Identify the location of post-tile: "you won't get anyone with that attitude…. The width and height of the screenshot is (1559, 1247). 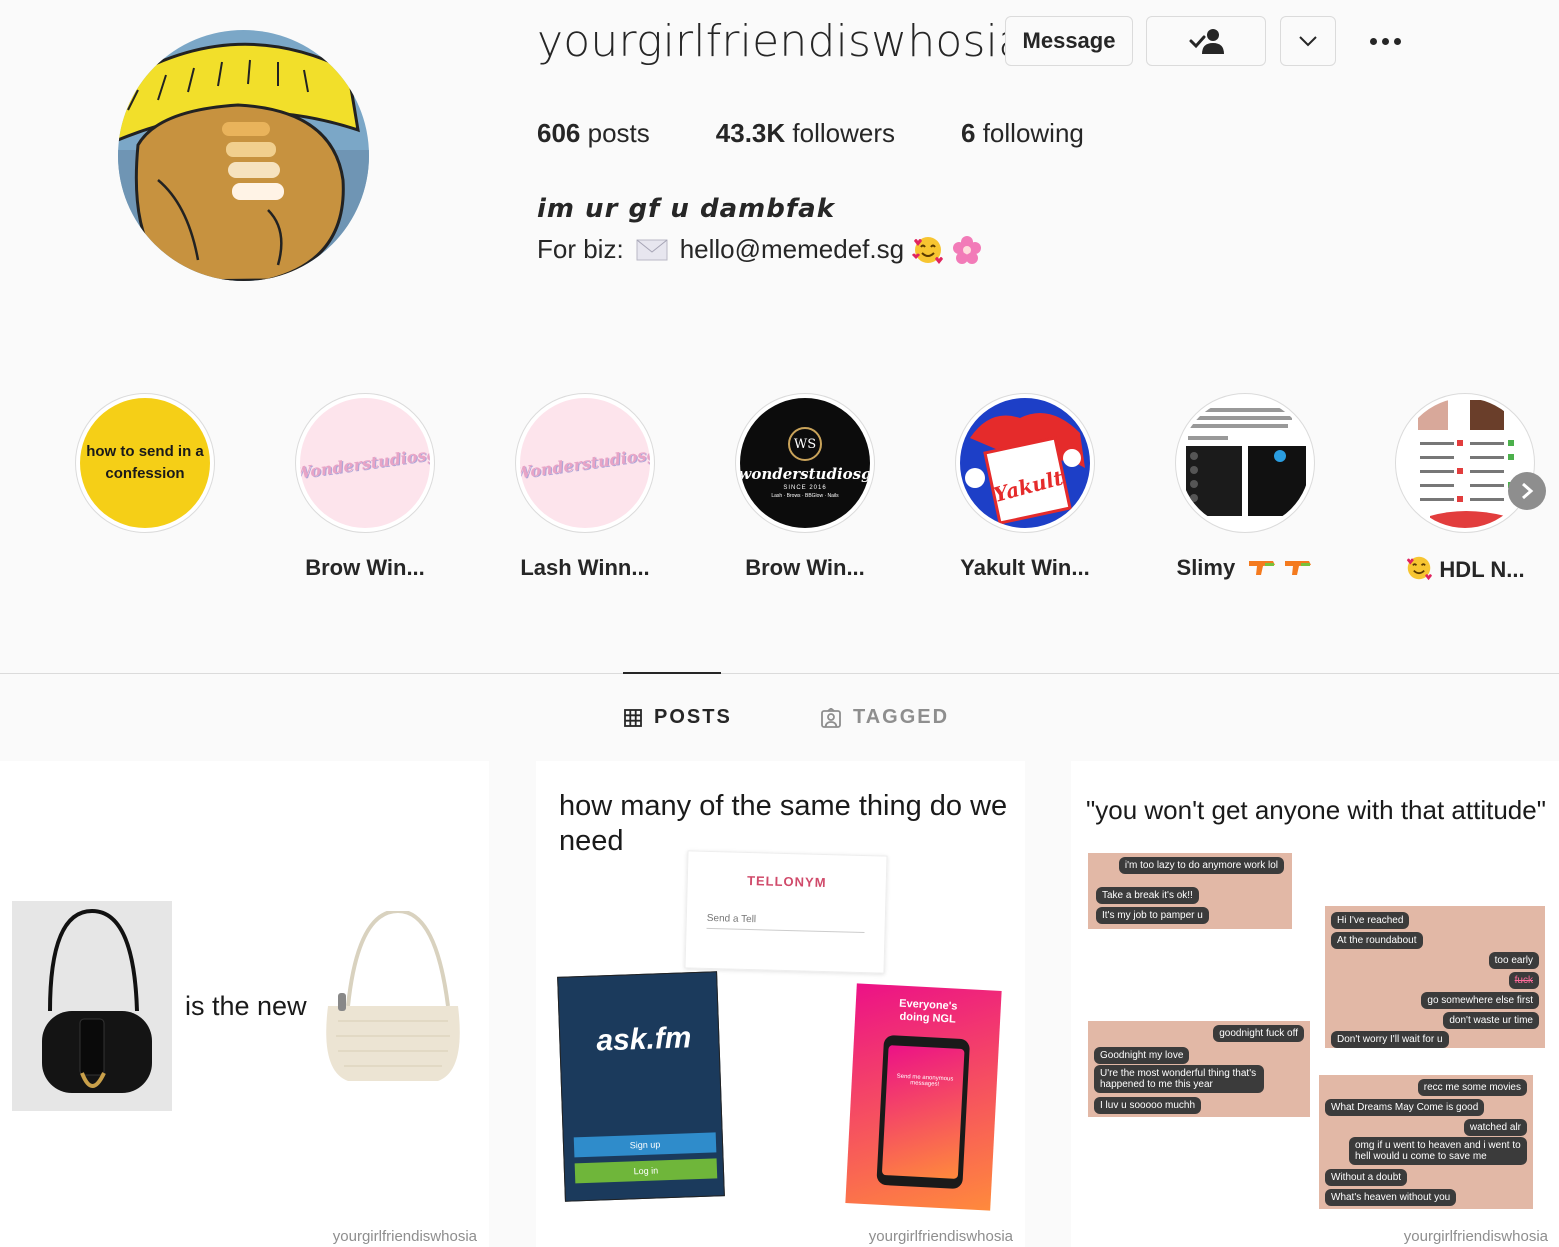
(1315, 1004).